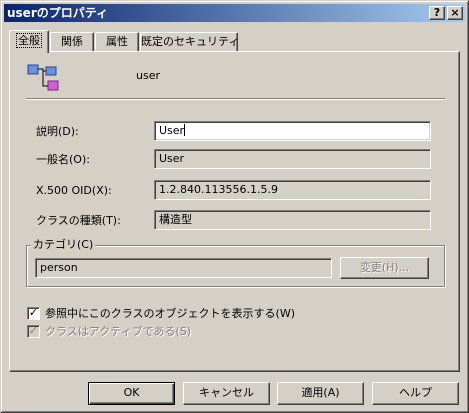 The height and width of the screenshot is (413, 469). I want to click on tab-attributes: 属性, so click(117, 42).